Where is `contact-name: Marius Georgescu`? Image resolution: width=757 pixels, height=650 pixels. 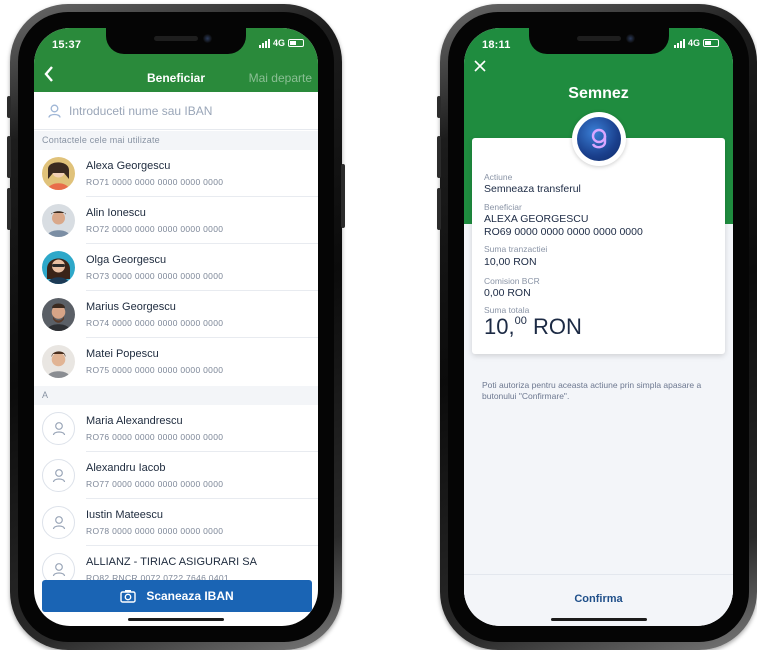 contact-name: Marius Georgescu is located at coordinates (131, 307).